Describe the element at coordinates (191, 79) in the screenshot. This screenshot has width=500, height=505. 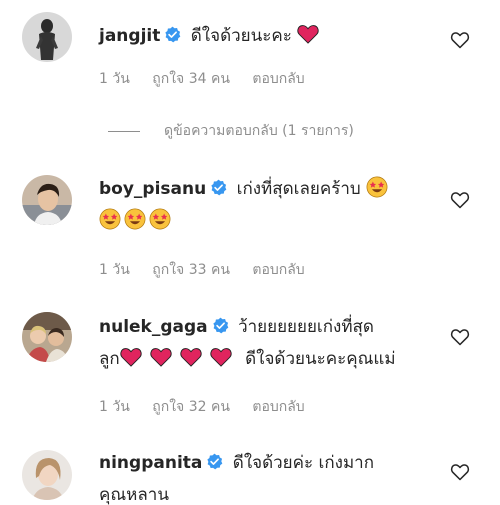
I see `likes-count: ถูกใจ 34 คน` at that location.